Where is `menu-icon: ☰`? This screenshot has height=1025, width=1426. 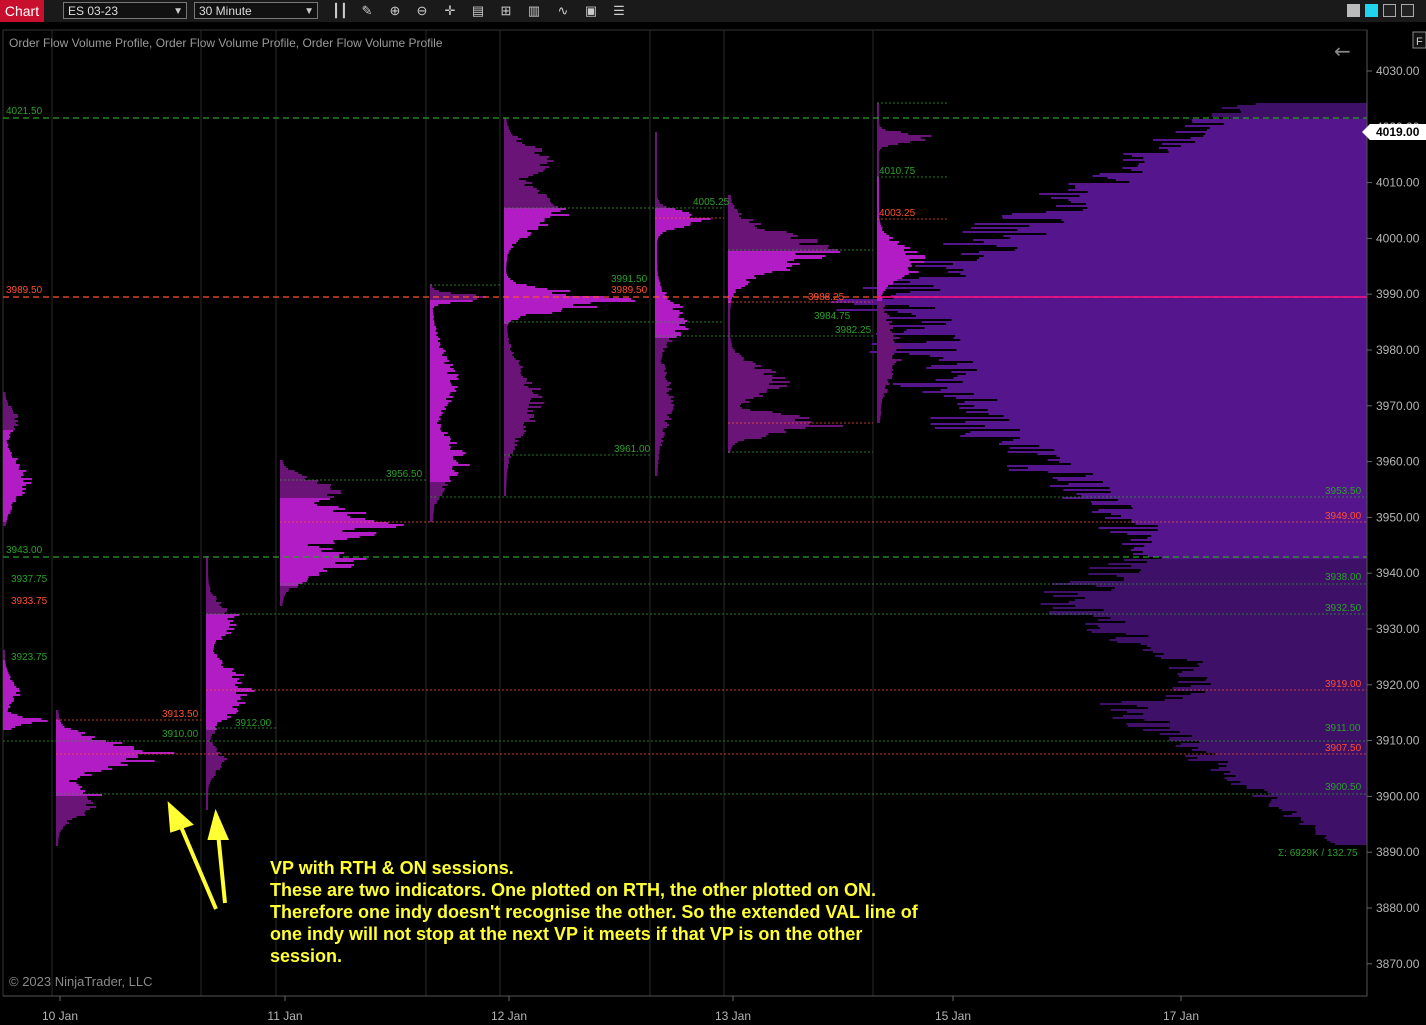 menu-icon: ☰ is located at coordinates (619, 11).